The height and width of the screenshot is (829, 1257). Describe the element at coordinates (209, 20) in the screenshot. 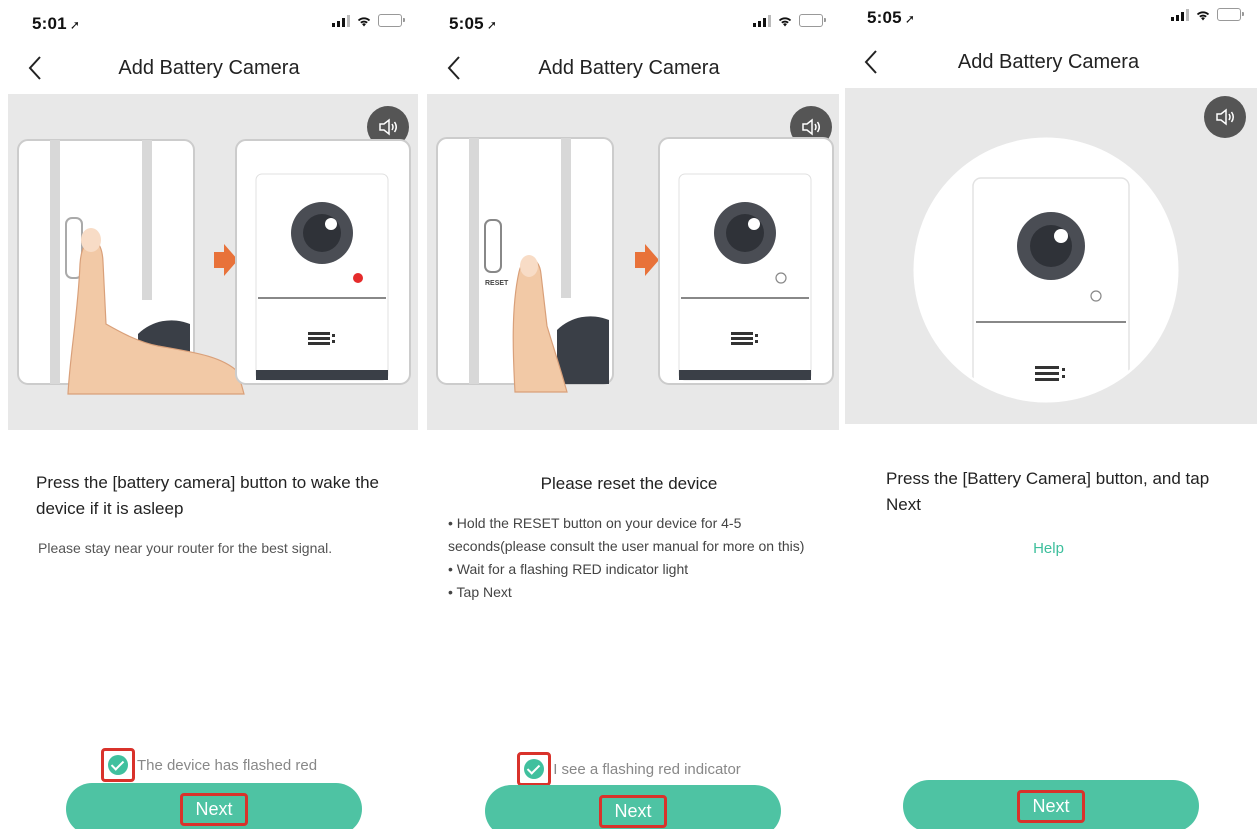

I see `status-bar: 5:01 ➚` at that location.